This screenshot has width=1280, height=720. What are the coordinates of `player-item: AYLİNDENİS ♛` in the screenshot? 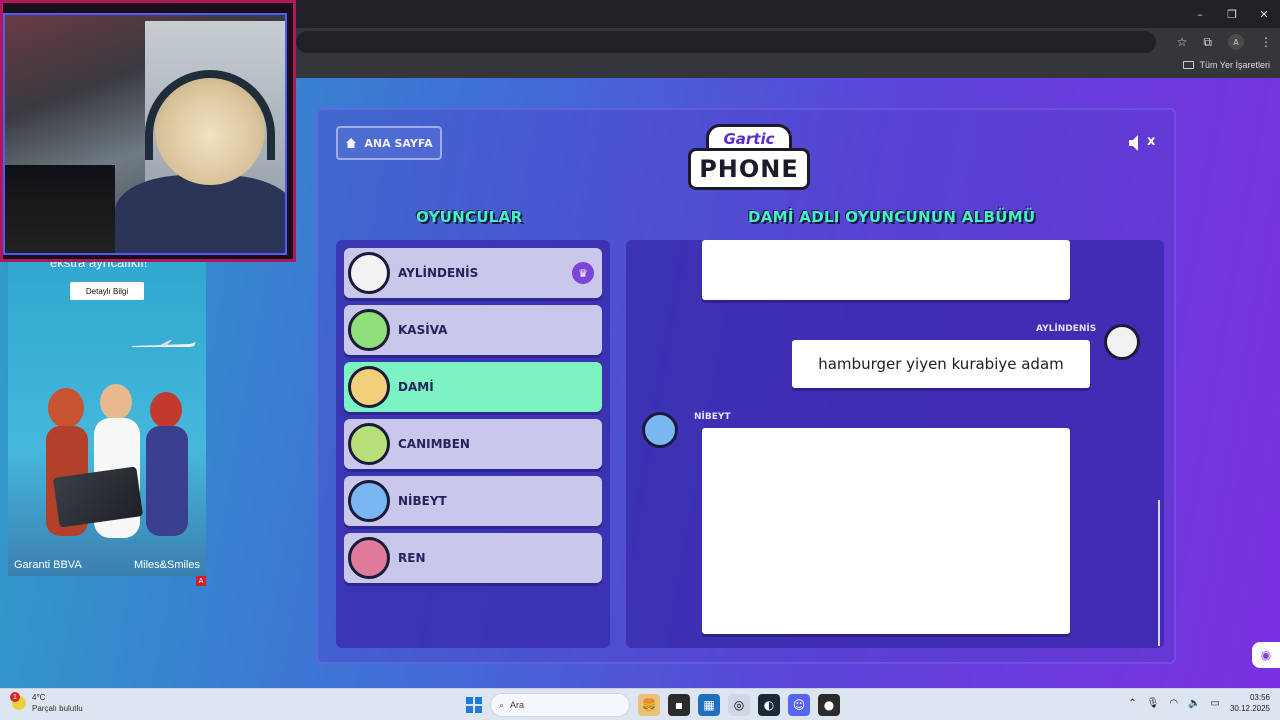 It's located at (473, 273).